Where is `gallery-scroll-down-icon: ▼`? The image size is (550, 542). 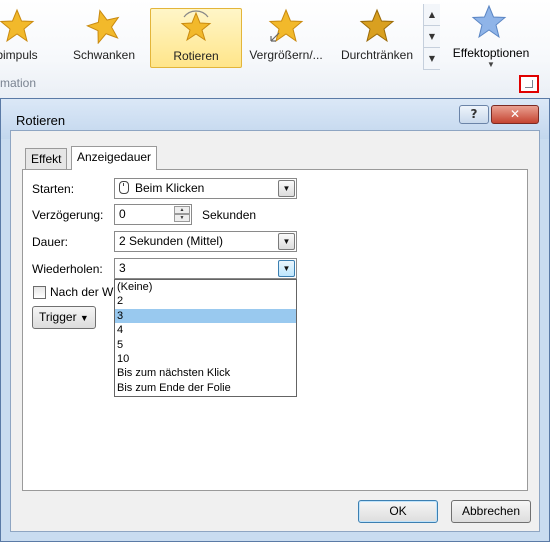 gallery-scroll-down-icon: ▼ is located at coordinates (432, 37).